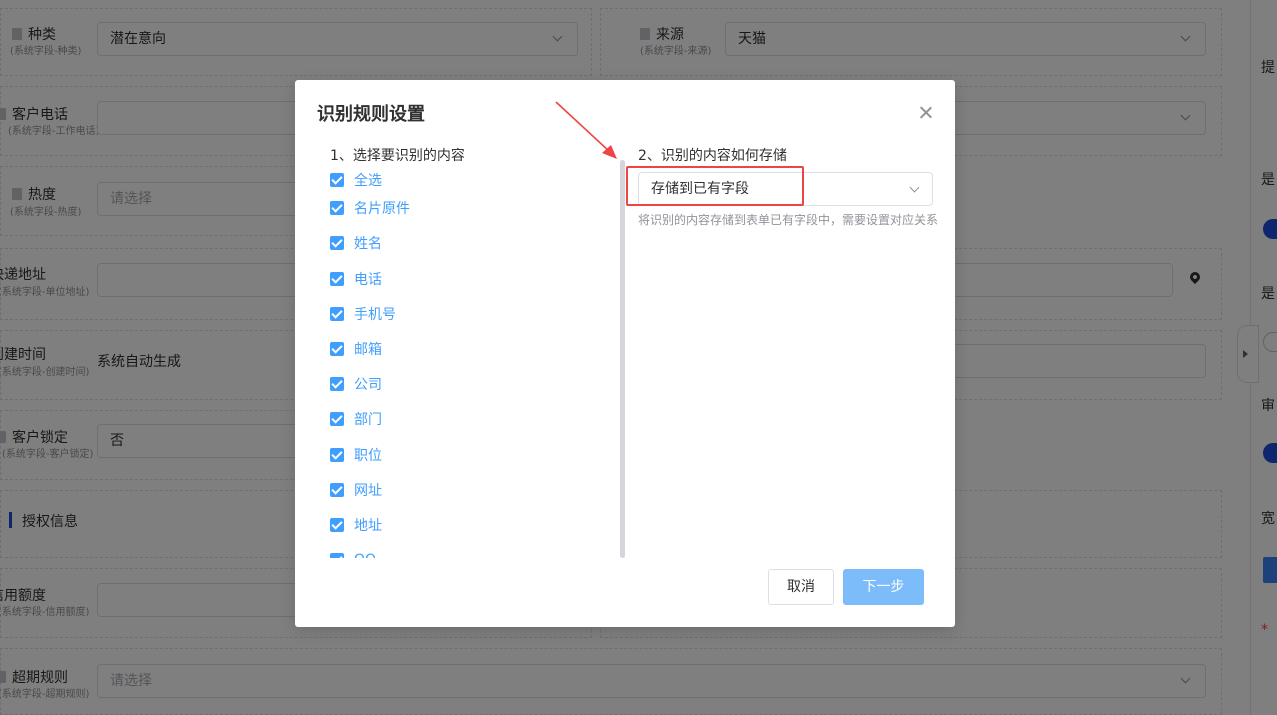  Describe the element at coordinates (914, 187) in the screenshot. I see `chevron-down-icon` at that location.